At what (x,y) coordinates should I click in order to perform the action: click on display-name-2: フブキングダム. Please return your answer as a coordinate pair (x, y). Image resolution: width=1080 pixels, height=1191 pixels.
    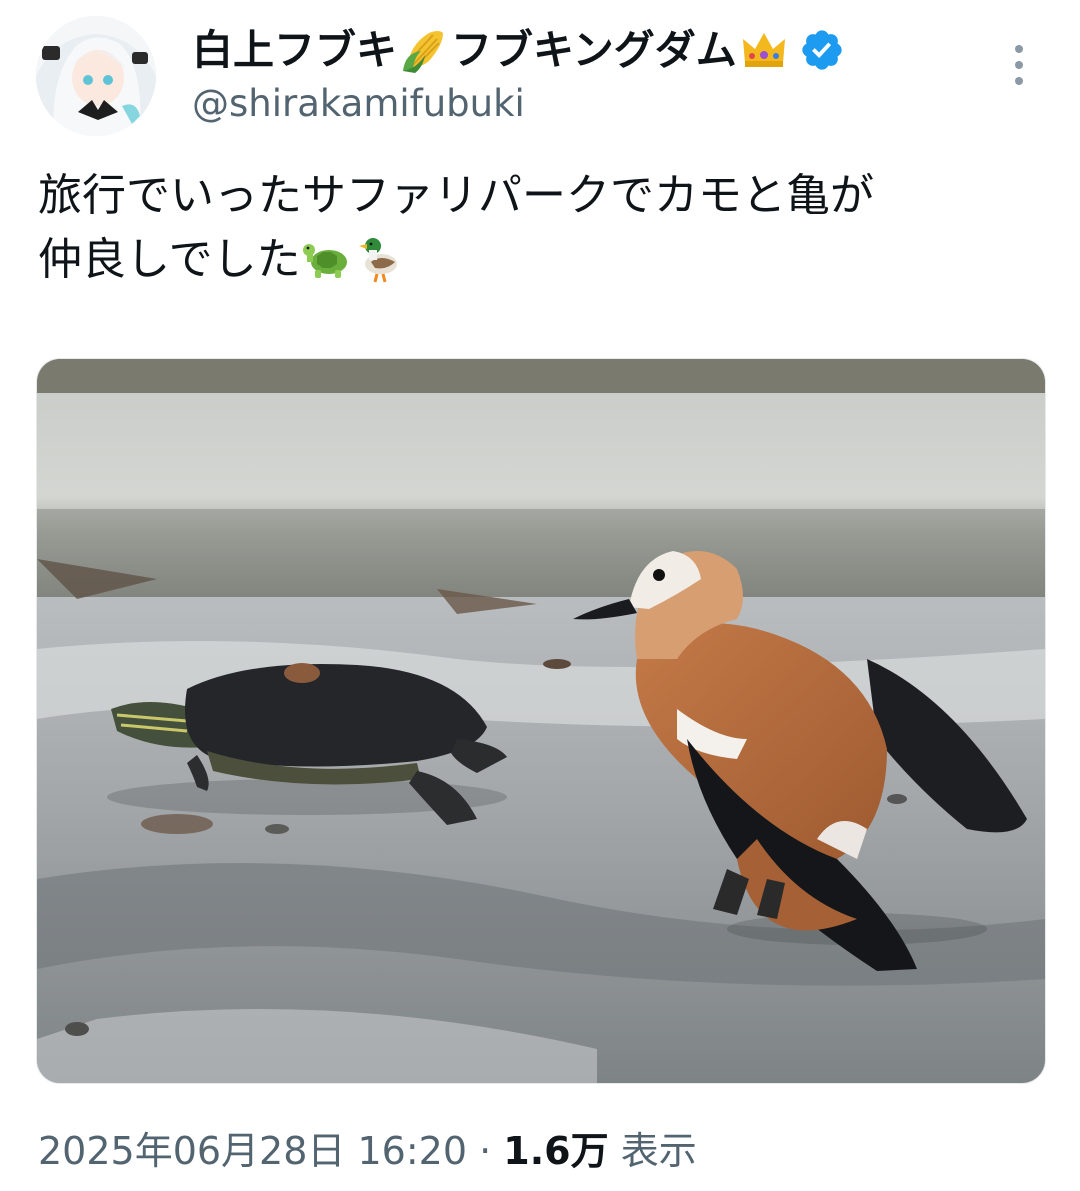
    Looking at the image, I should click on (594, 50).